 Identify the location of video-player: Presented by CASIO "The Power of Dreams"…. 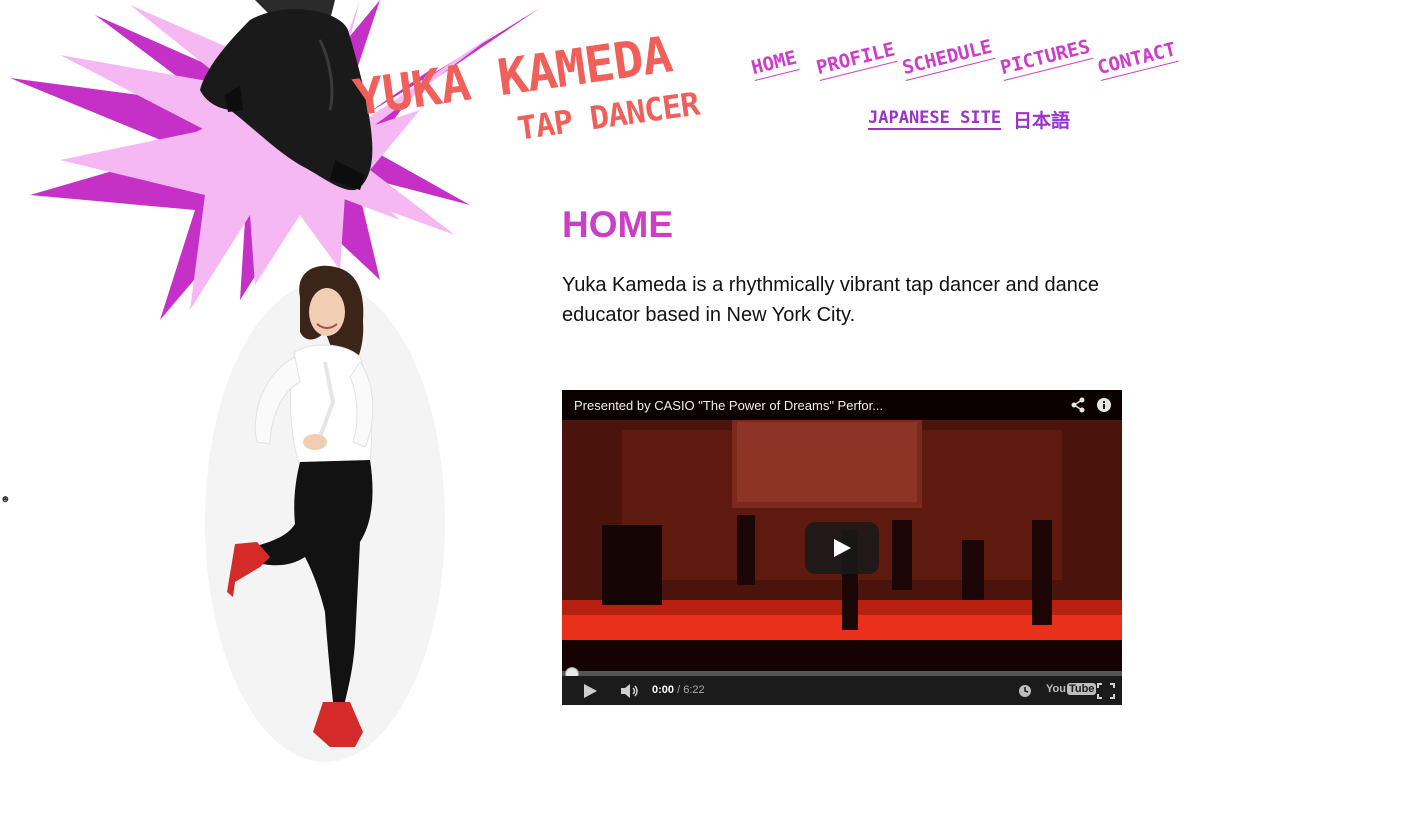
(842, 547).